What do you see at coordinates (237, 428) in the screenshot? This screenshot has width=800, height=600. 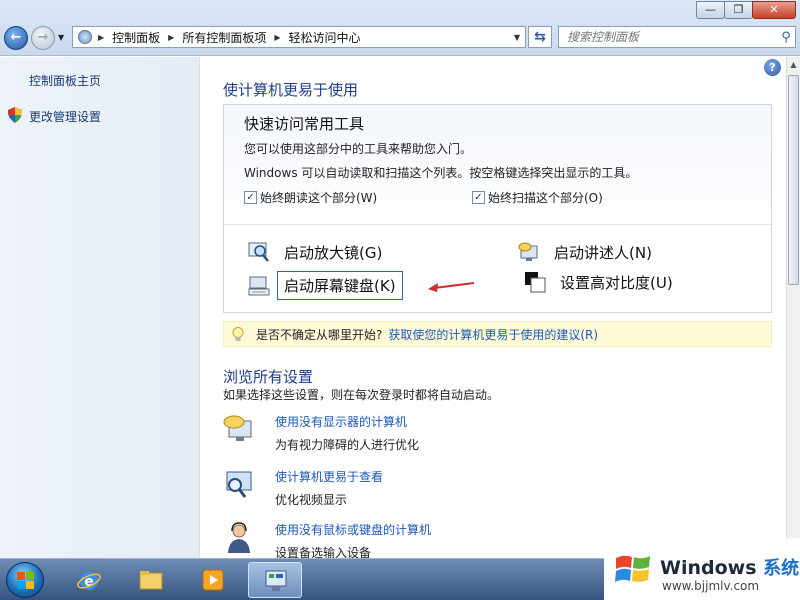 I see `speech-monitor-icon` at bounding box center [237, 428].